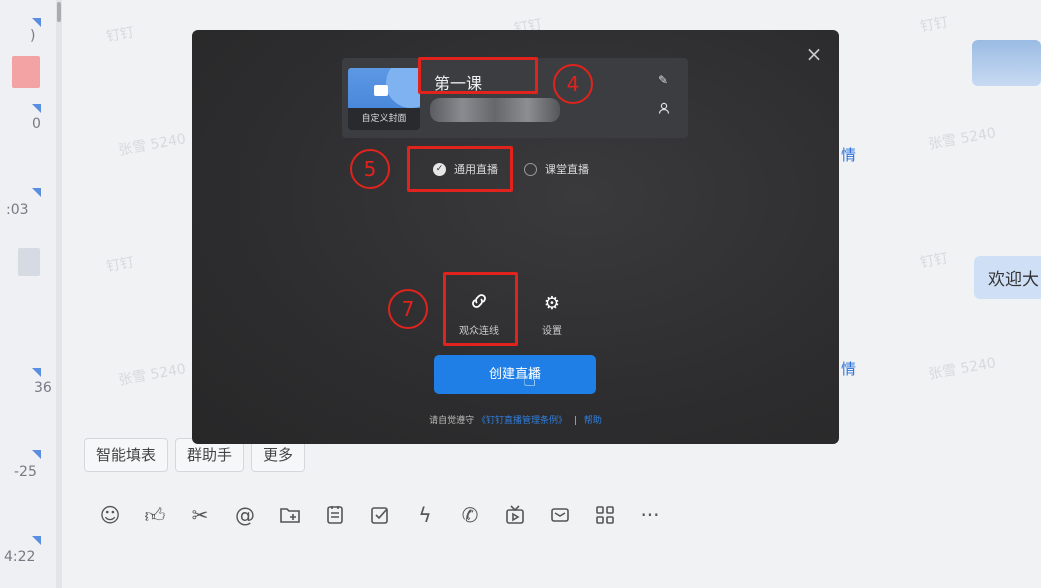 The image size is (1041, 588). I want to click on gear-icon: ⚙, so click(552, 303).